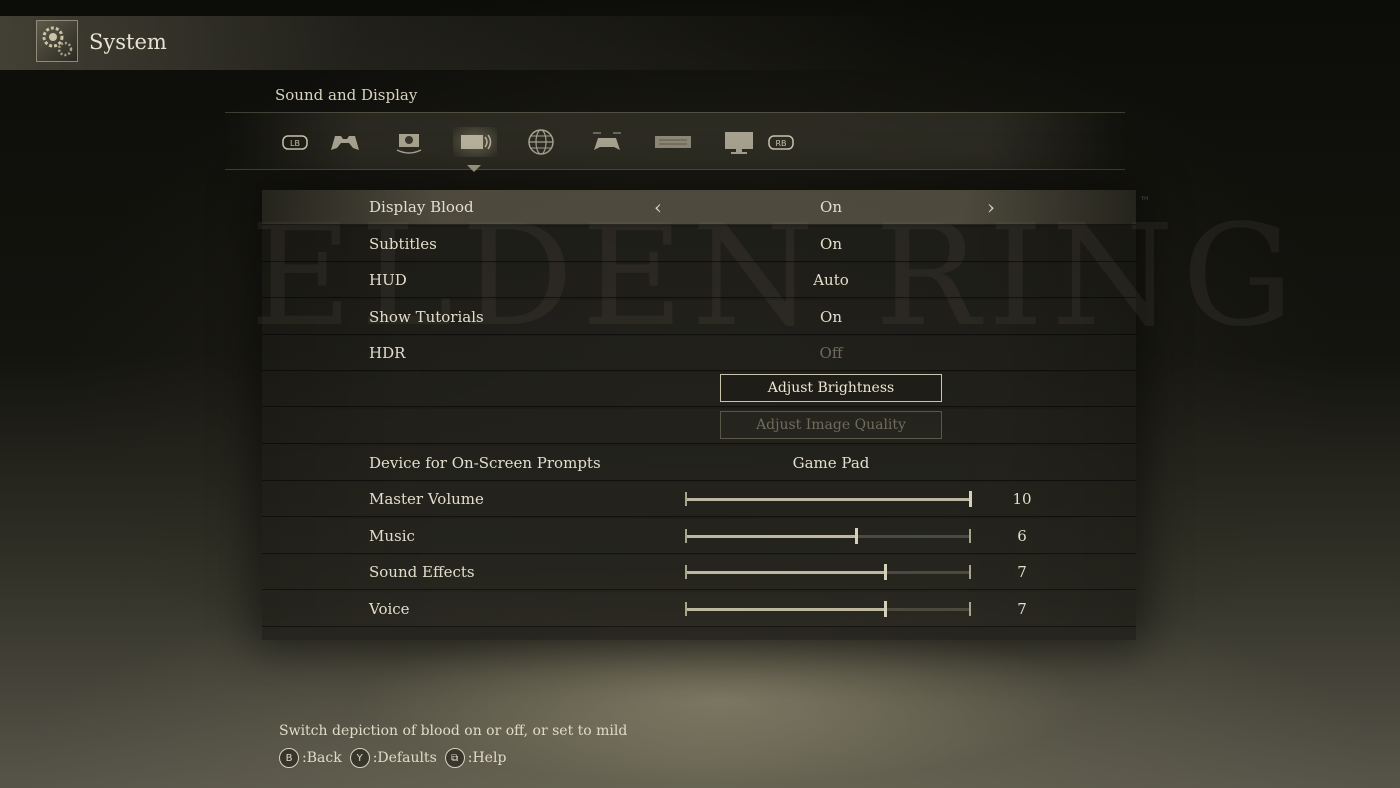  What do you see at coordinates (831, 463) in the screenshot?
I see `setting-value: Game Pad` at bounding box center [831, 463].